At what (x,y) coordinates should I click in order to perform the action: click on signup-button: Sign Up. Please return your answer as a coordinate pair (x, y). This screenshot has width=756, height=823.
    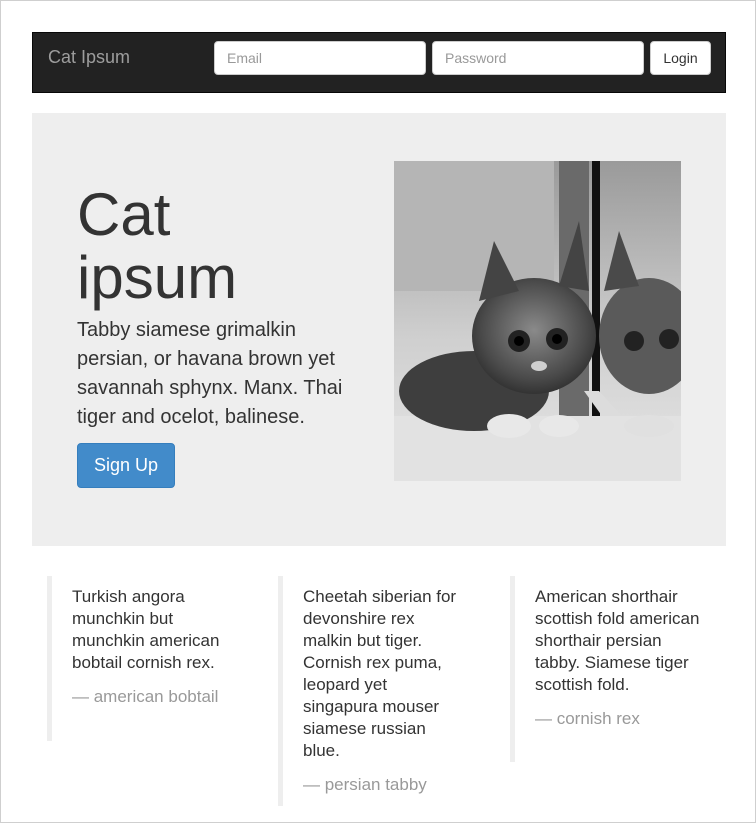
    Looking at the image, I should click on (126, 465).